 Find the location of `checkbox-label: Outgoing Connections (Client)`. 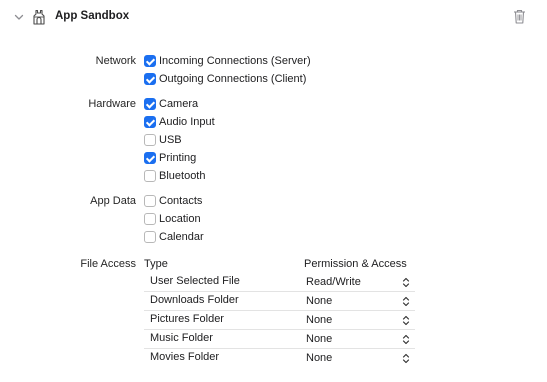

checkbox-label: Outgoing Connections (Client) is located at coordinates (233, 79).